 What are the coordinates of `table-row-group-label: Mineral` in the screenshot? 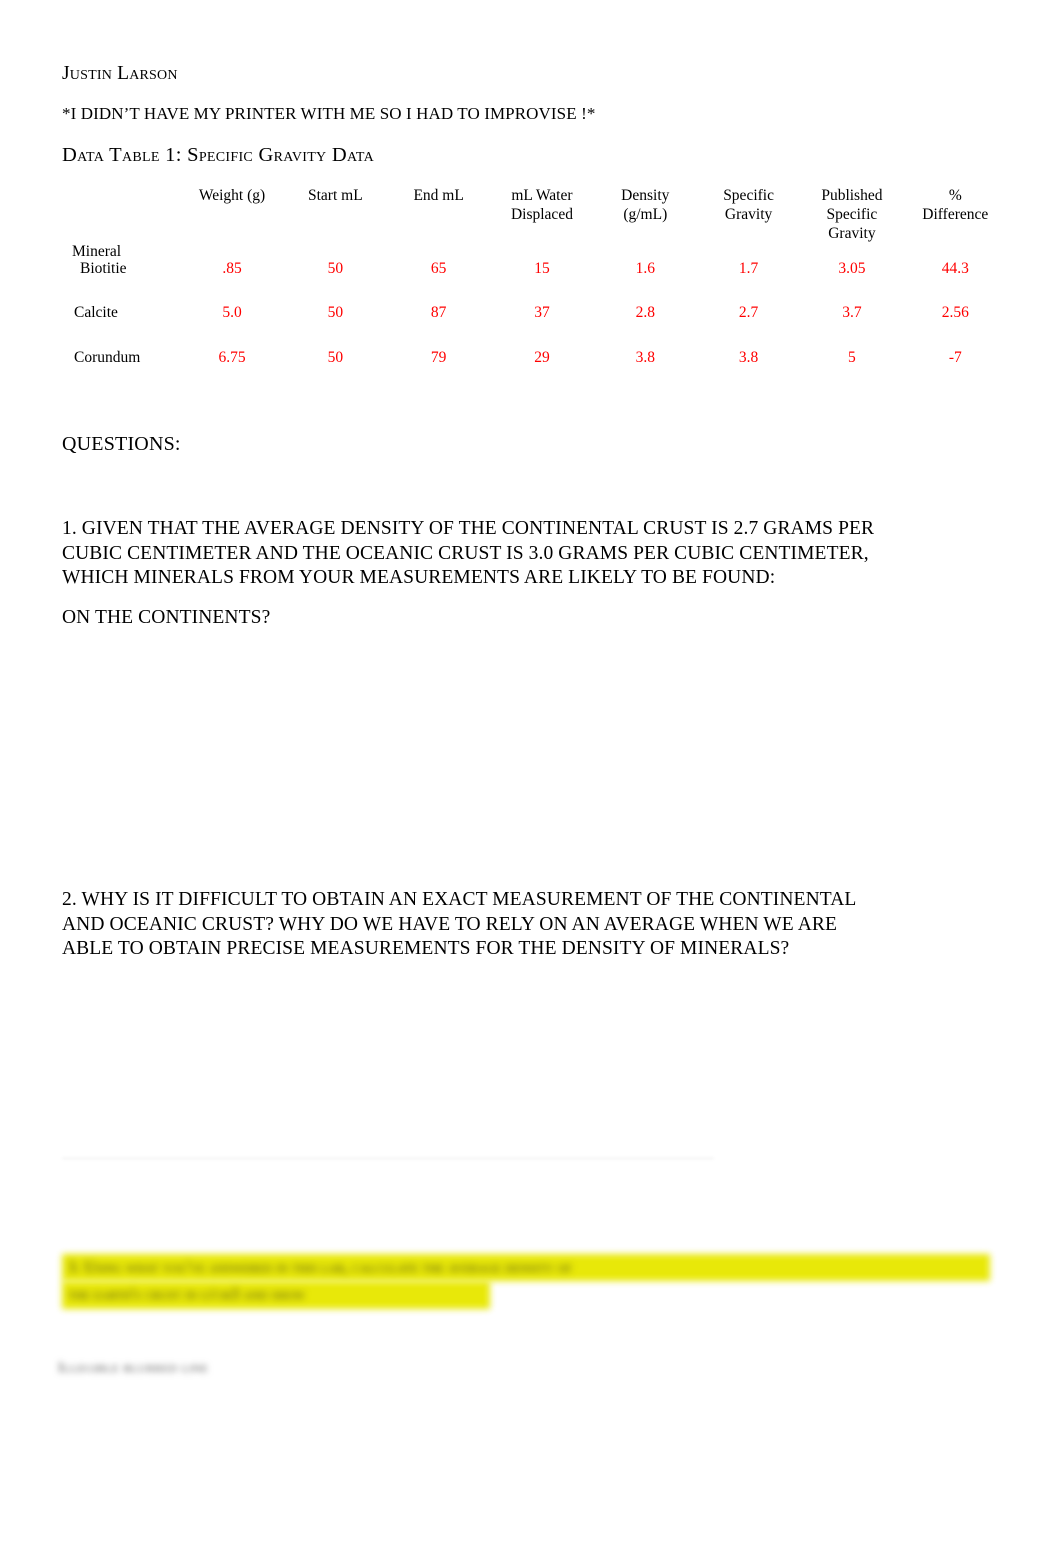 It's located at (97, 251).